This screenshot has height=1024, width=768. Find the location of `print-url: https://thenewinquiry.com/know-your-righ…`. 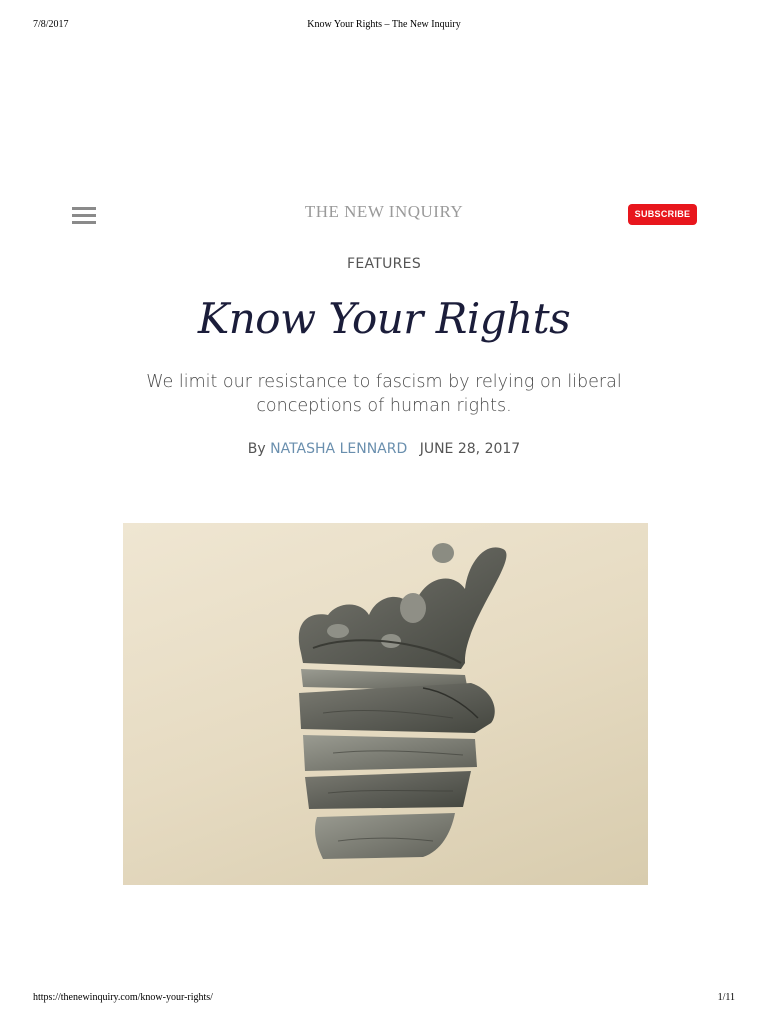

print-url: https://thenewinquiry.com/know-your-righ… is located at coordinates (123, 997).